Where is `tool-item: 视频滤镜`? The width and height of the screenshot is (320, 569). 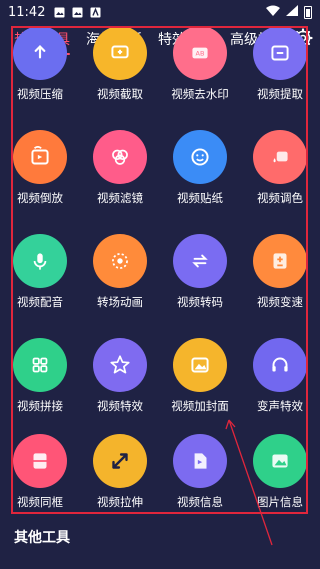 tool-item: 视频滤镜 is located at coordinates (120, 178).